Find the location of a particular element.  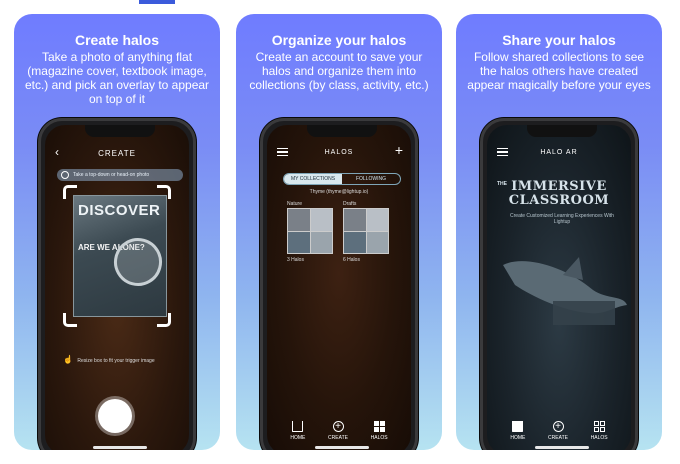

hand-pointer-icon: ☝ is located at coordinates (68, 359).